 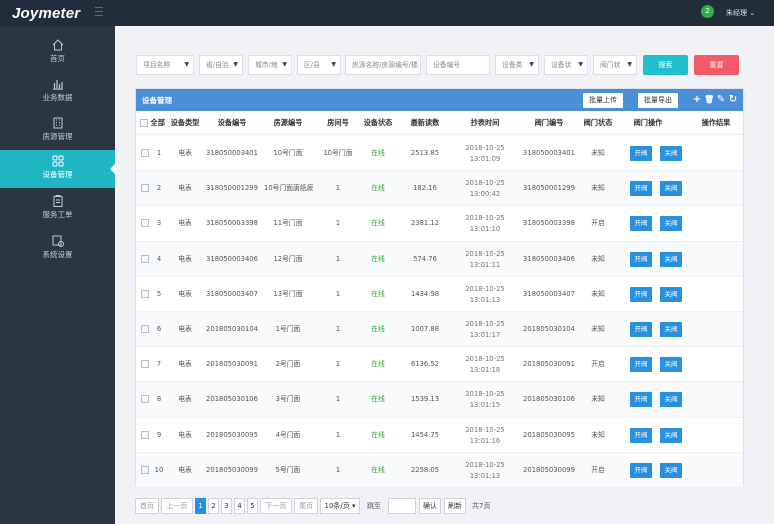 What do you see at coordinates (340, 506) in the screenshot?
I see `page-size-select: 10条/页 ▾` at bounding box center [340, 506].